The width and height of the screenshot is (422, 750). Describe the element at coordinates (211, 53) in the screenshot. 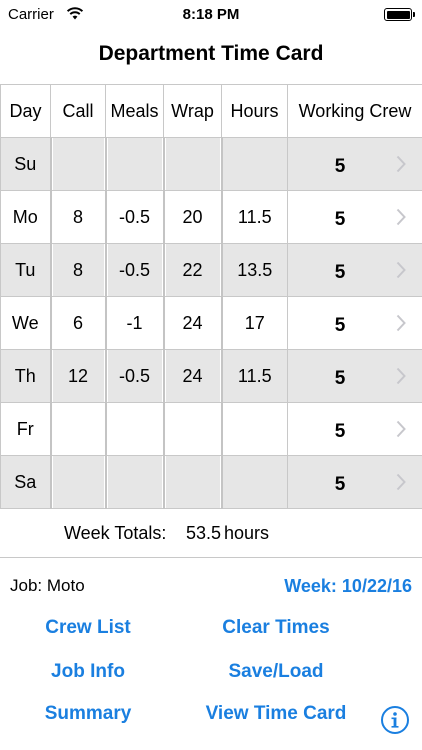

I see `page-title: Department Time Card` at that location.